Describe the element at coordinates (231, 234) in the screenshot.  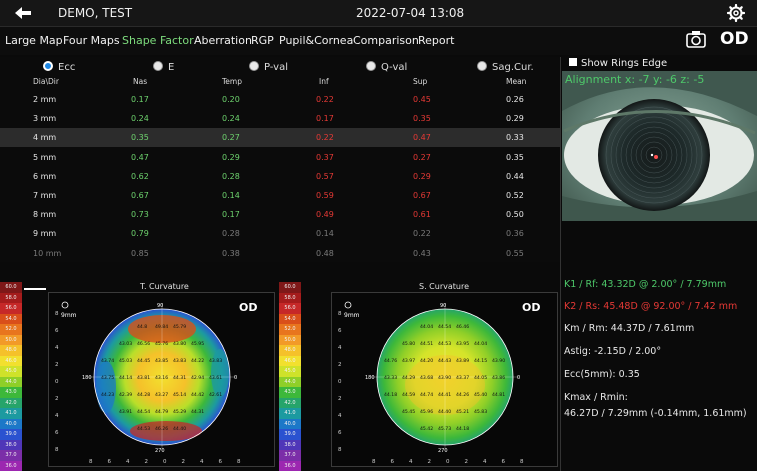
I see `table-cell: 0.28` at that location.